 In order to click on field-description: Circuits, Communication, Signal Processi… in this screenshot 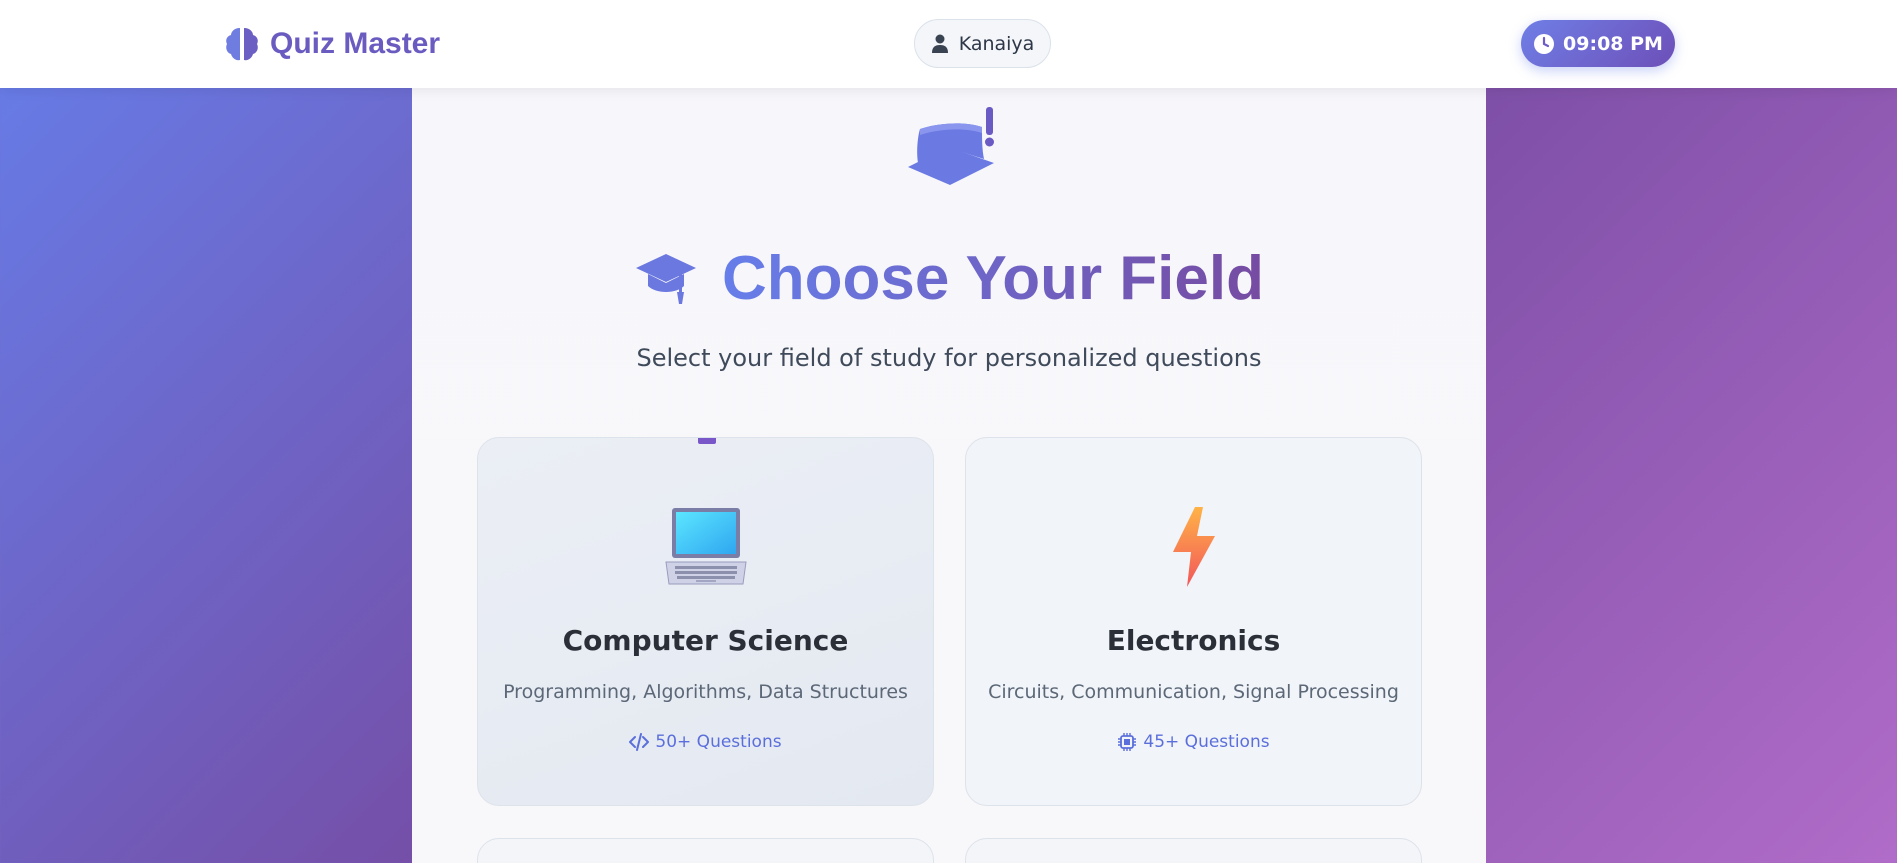, I will do `click(1193, 692)`.